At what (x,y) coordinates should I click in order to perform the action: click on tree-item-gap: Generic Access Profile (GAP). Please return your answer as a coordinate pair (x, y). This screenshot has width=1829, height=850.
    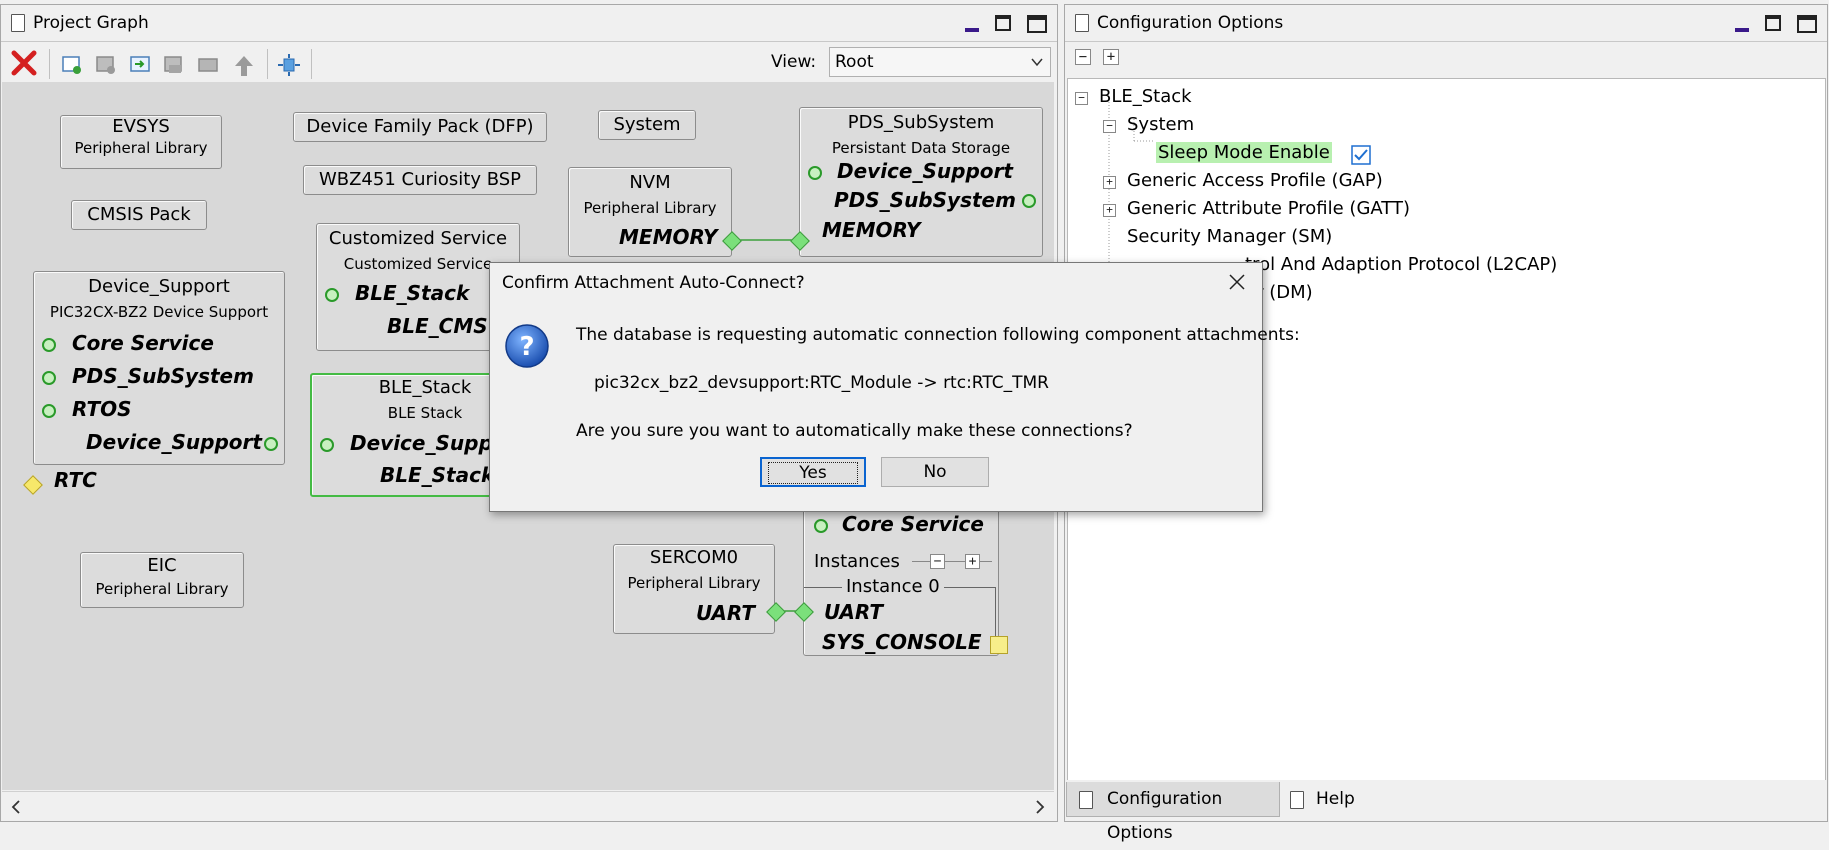
    Looking at the image, I should click on (1255, 180).